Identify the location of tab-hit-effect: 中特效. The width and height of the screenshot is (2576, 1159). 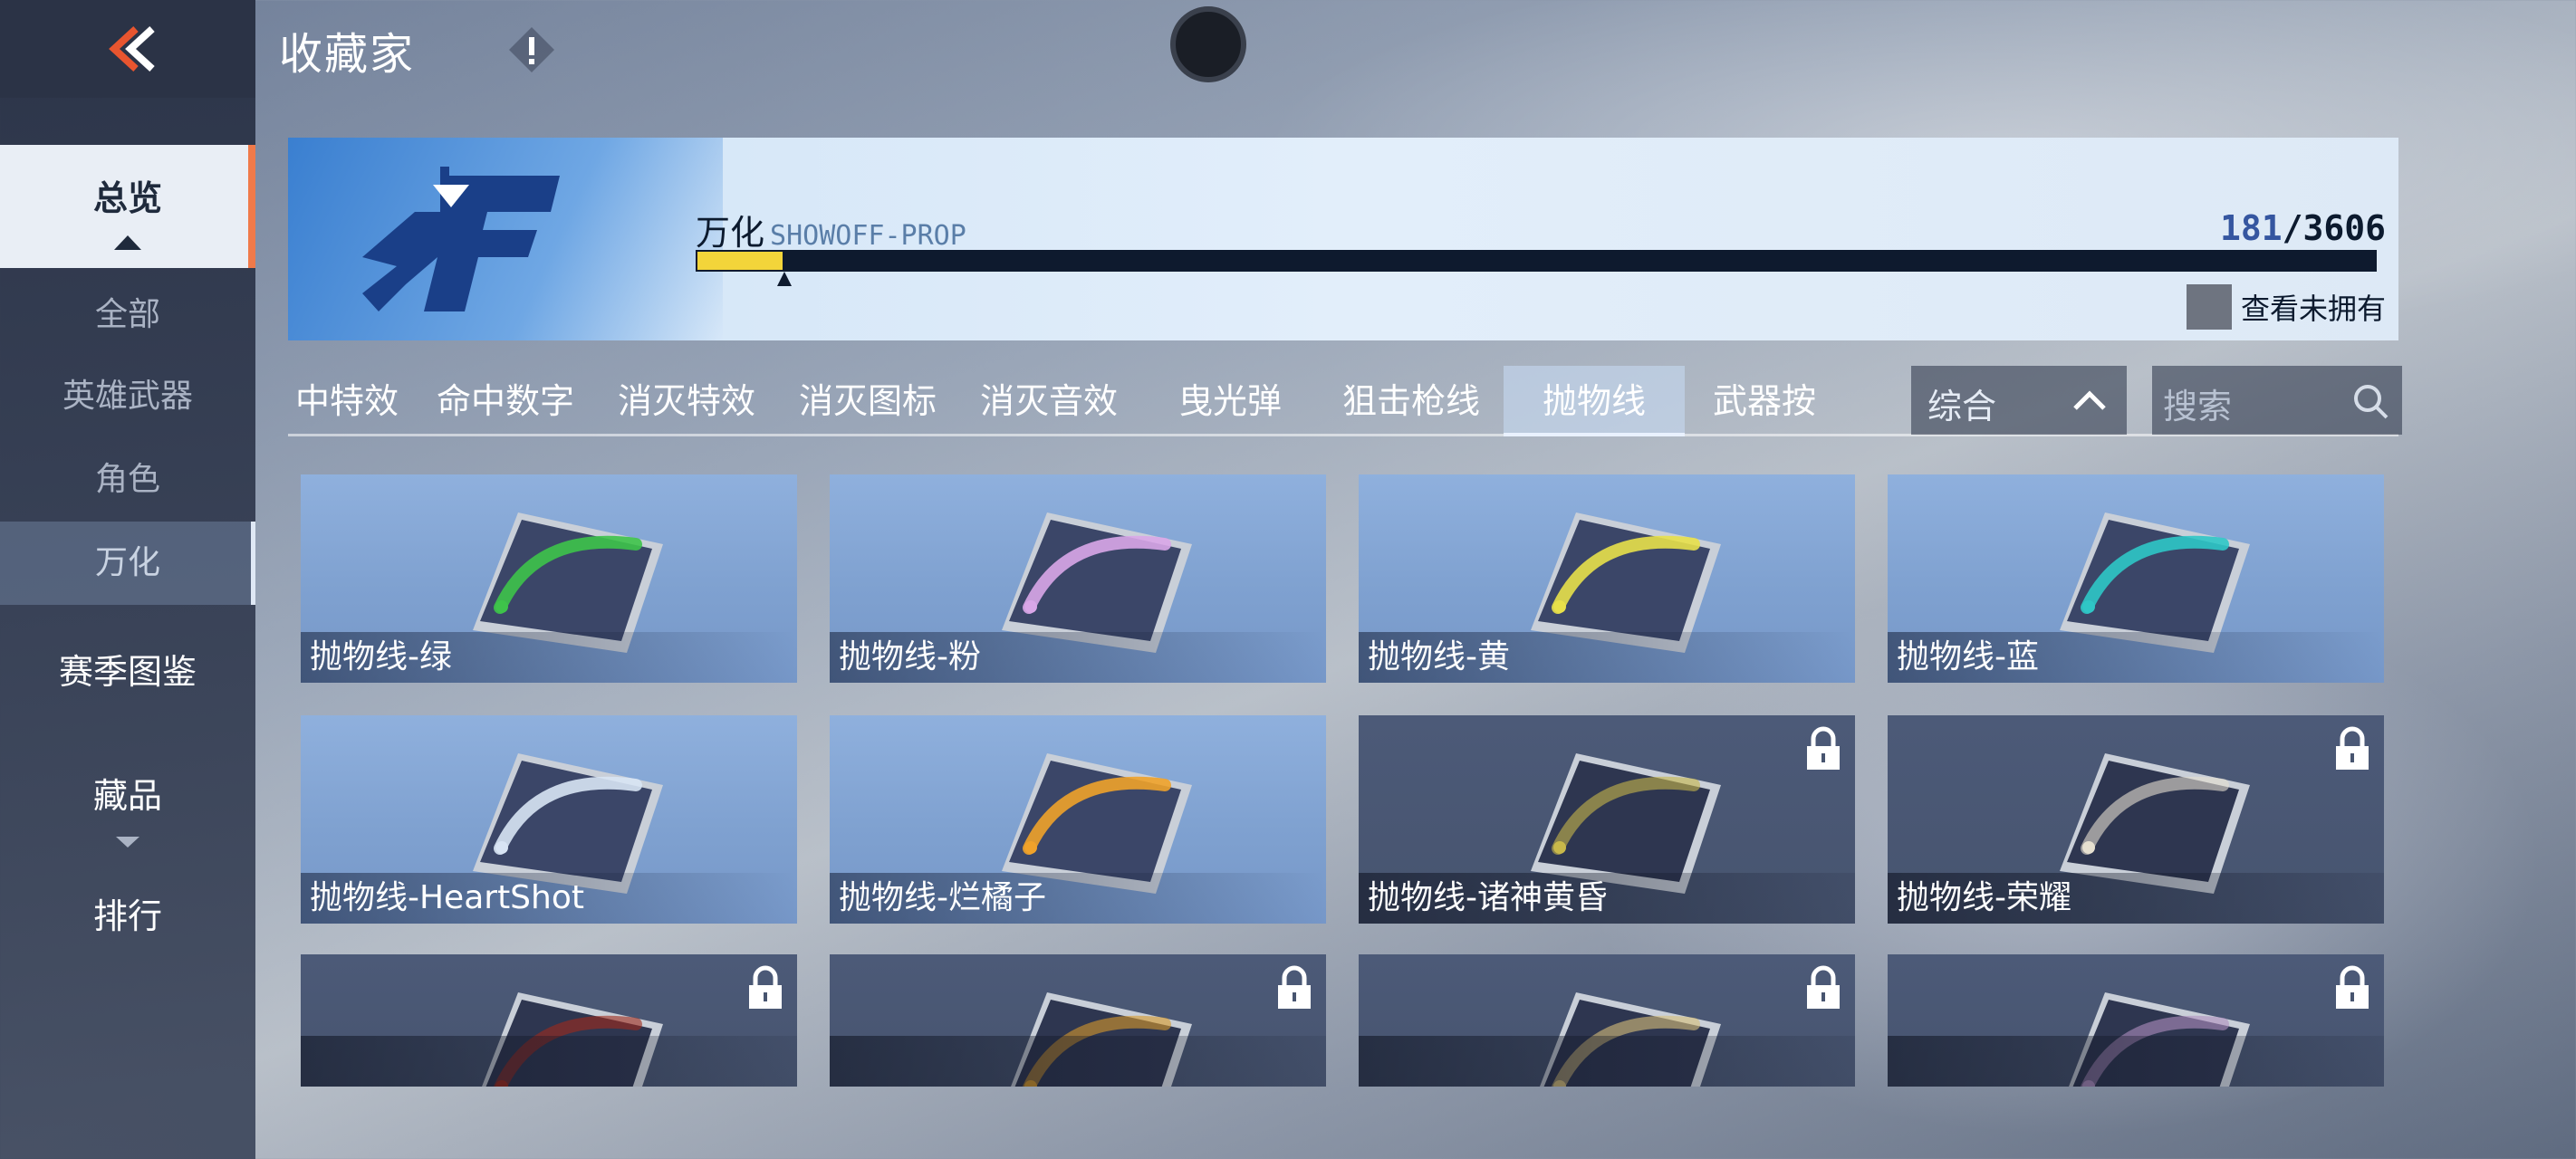
(347, 401).